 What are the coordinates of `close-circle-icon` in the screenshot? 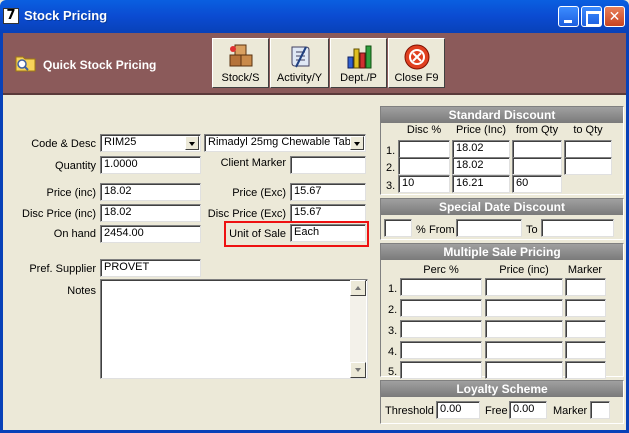 It's located at (416, 57).